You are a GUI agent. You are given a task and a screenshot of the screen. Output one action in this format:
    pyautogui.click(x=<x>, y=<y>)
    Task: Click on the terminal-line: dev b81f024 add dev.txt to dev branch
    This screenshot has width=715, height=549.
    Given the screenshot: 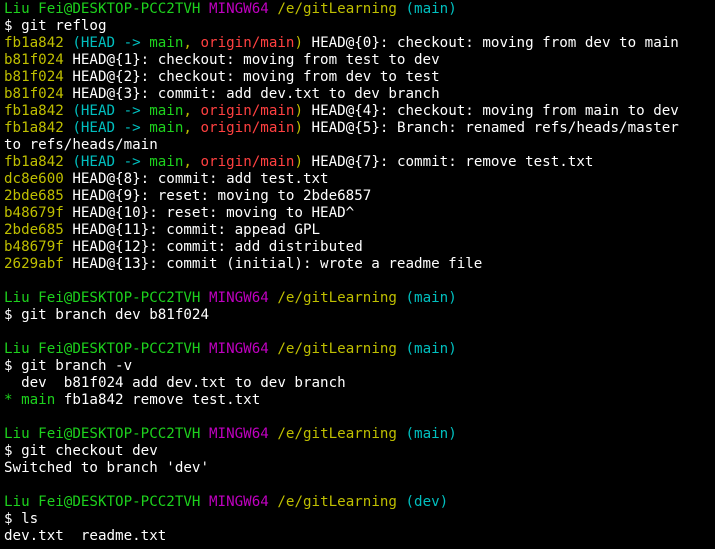 What is the action you would take?
    pyautogui.click(x=359, y=383)
    